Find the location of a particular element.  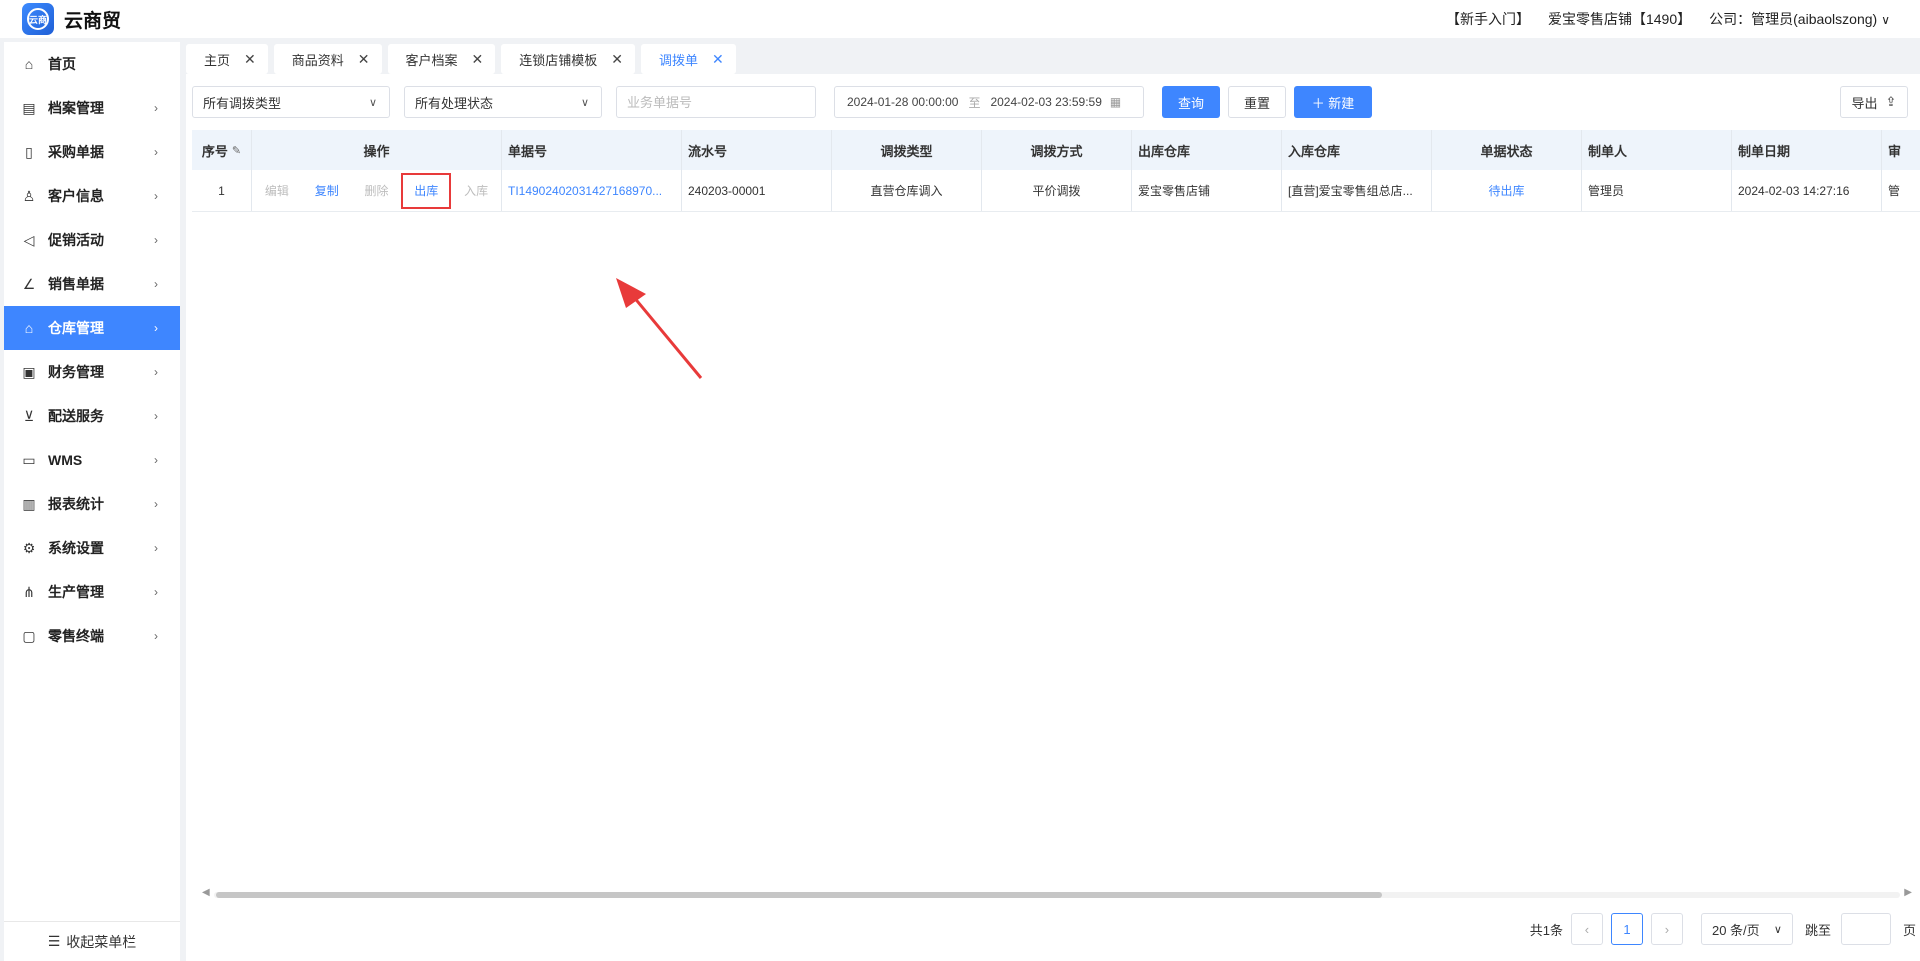

collapse-menu-button: ☰ 收起菜单栏 is located at coordinates (92, 941).